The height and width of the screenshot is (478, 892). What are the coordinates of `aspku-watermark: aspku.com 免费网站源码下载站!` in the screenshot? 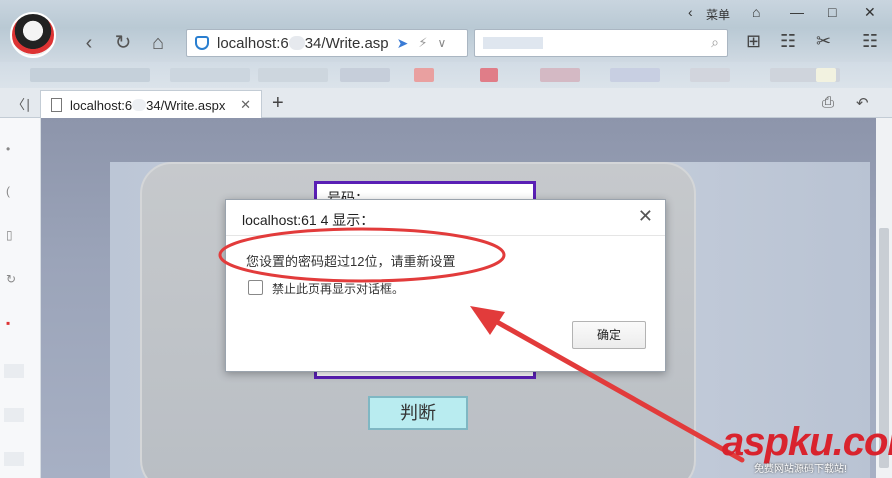 It's located at (807, 449).